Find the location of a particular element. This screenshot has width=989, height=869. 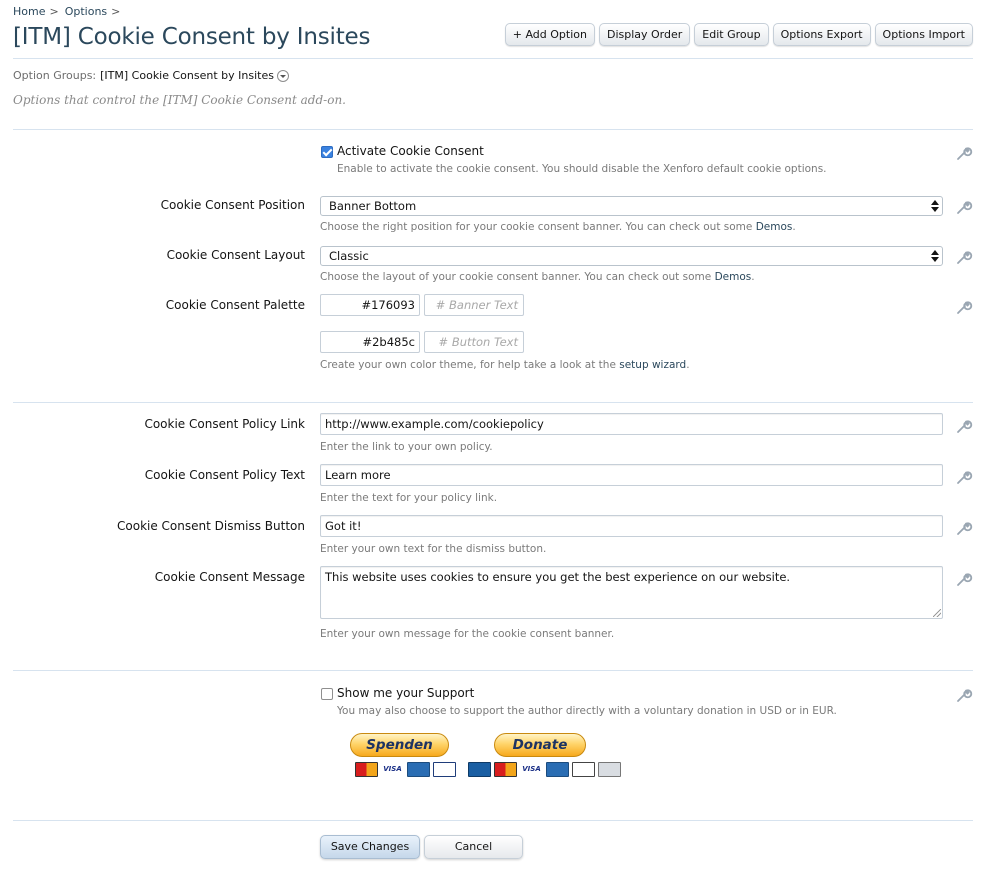

option-groups-label: Option Groups: is located at coordinates (55, 75).